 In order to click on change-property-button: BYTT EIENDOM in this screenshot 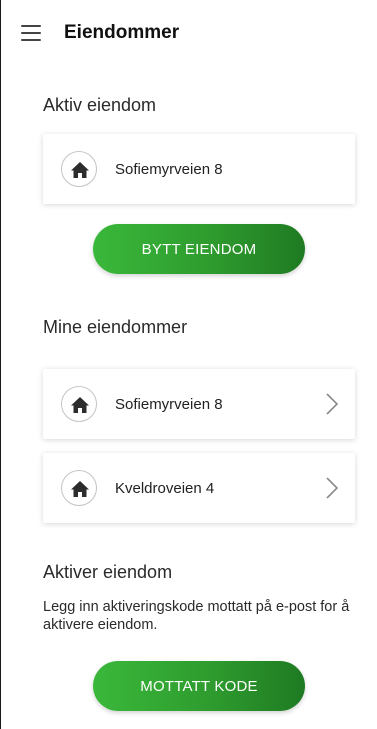, I will do `click(199, 249)`.